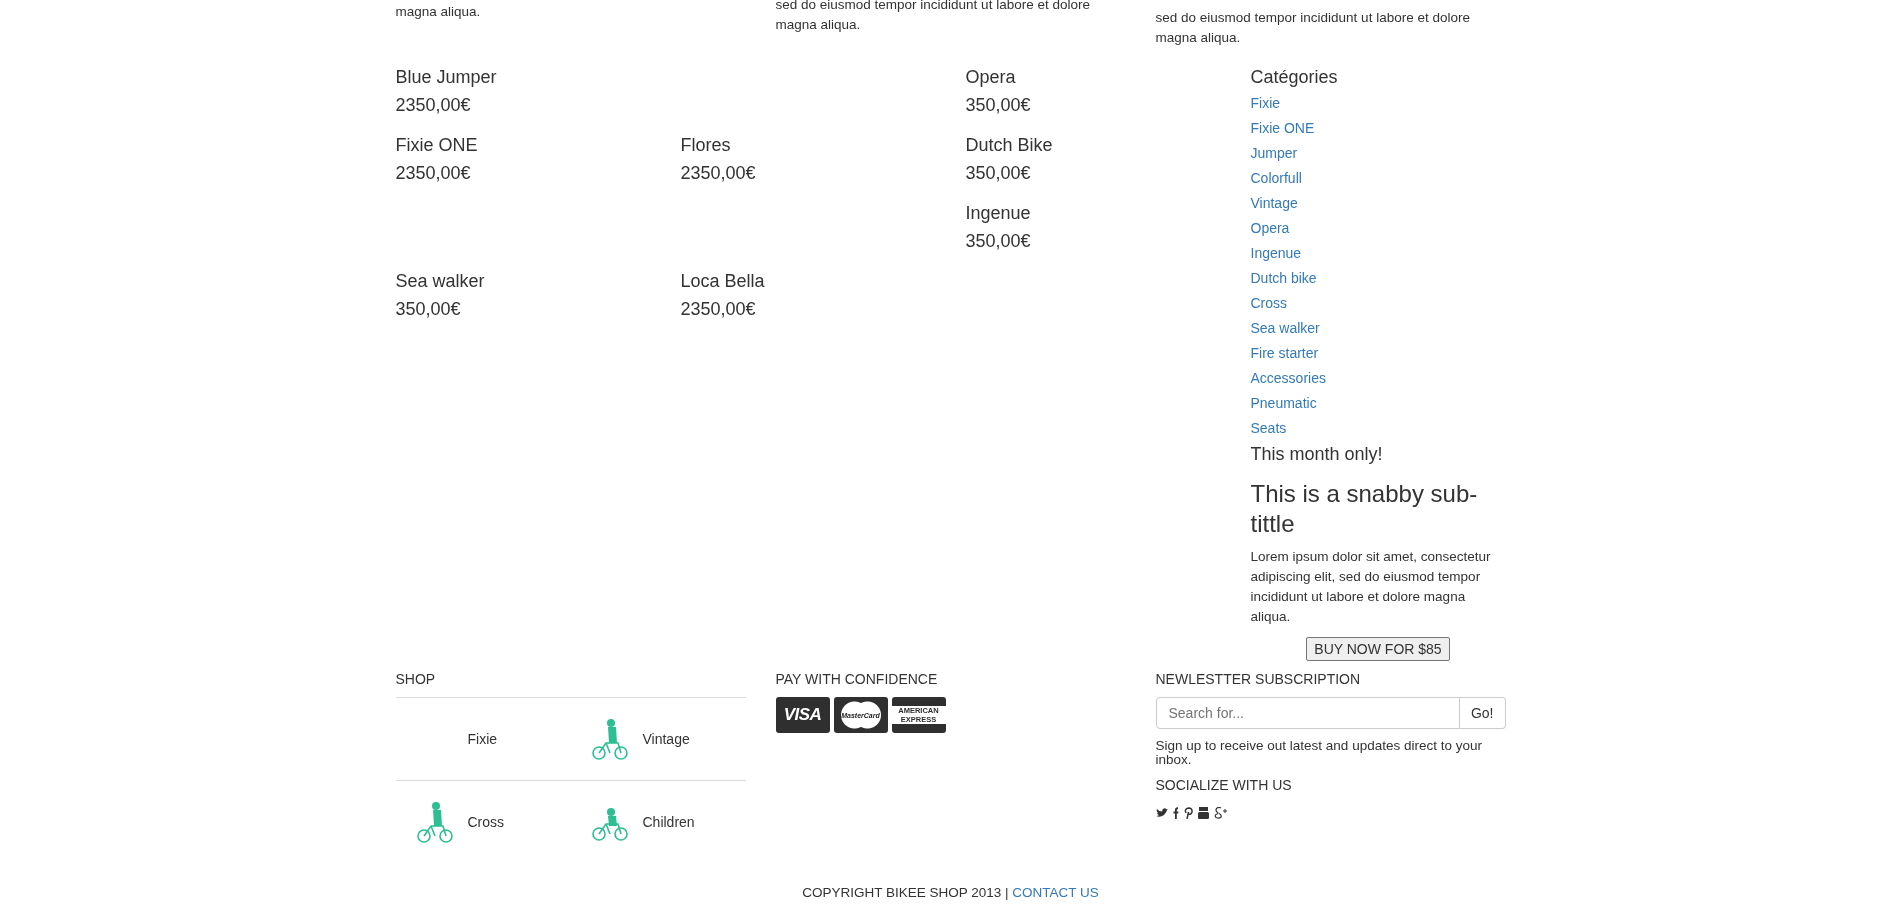 This screenshot has width=1901, height=913. What do you see at coordinates (1055, 892) in the screenshot?
I see `contact-us-link: CONTACT US` at bounding box center [1055, 892].